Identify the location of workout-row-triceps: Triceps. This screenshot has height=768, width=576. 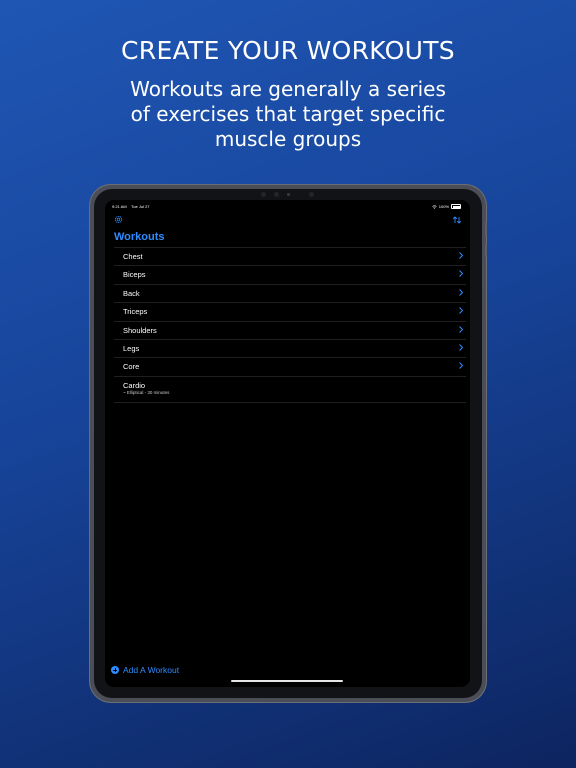
(290, 311).